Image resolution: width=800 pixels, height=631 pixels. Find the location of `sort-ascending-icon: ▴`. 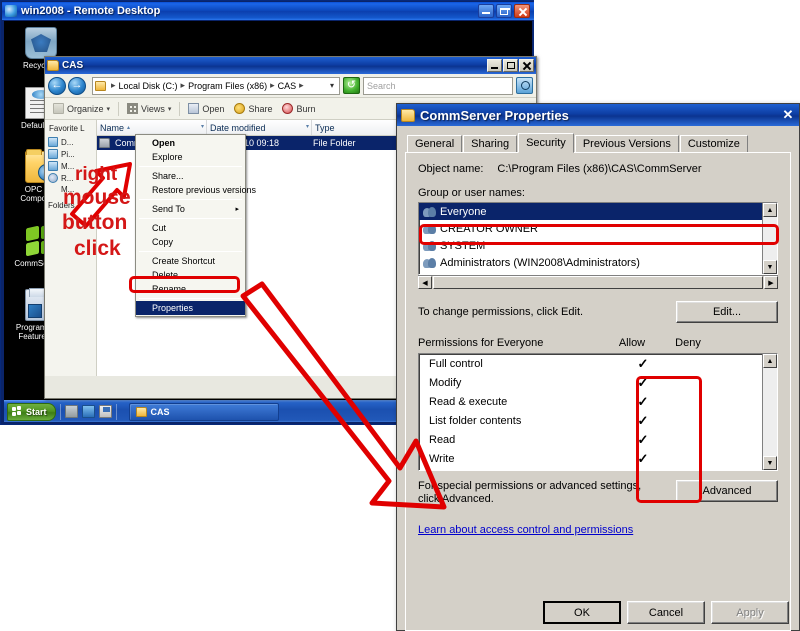

sort-ascending-icon: ▴ is located at coordinates (129, 128).